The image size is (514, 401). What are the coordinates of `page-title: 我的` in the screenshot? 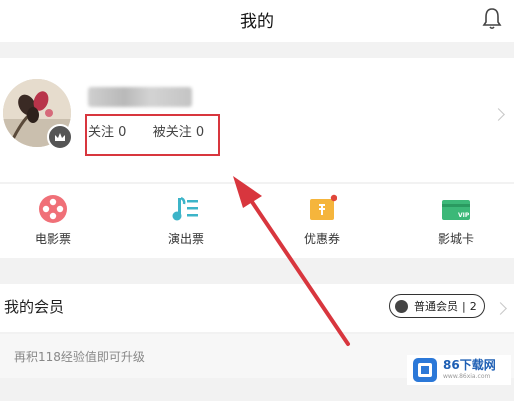 It's located at (257, 22).